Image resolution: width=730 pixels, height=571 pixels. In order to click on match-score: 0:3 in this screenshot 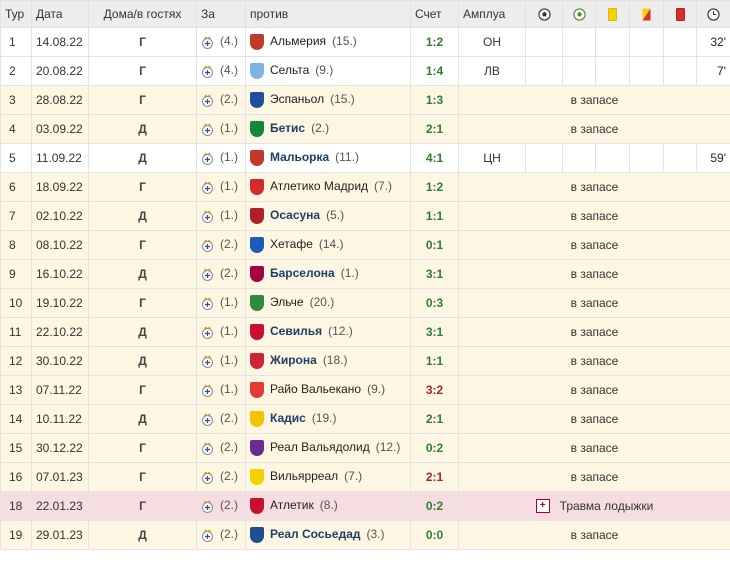, I will do `click(434, 303)`.